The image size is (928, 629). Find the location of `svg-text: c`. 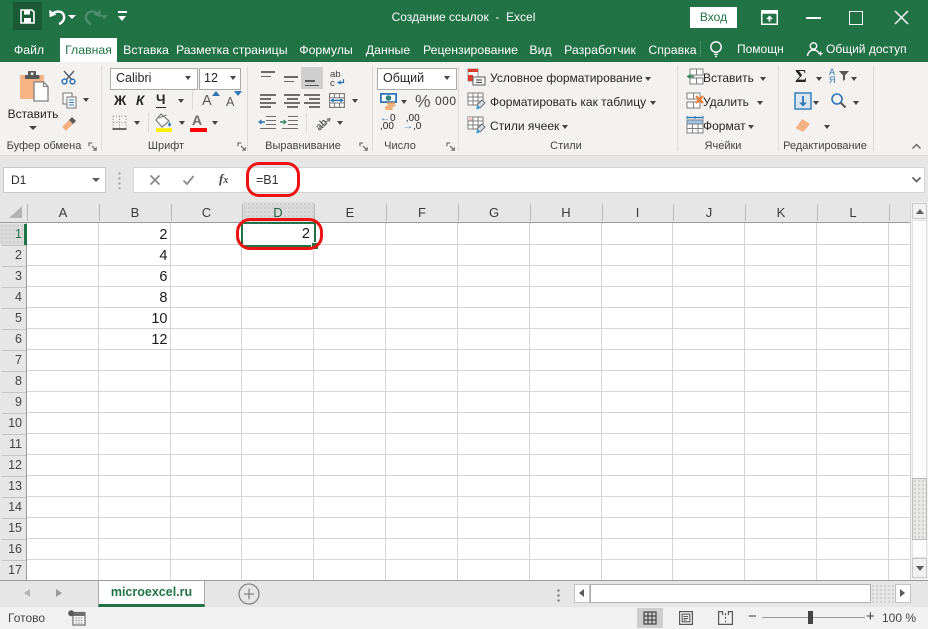

svg-text: c is located at coordinates (332, 82).